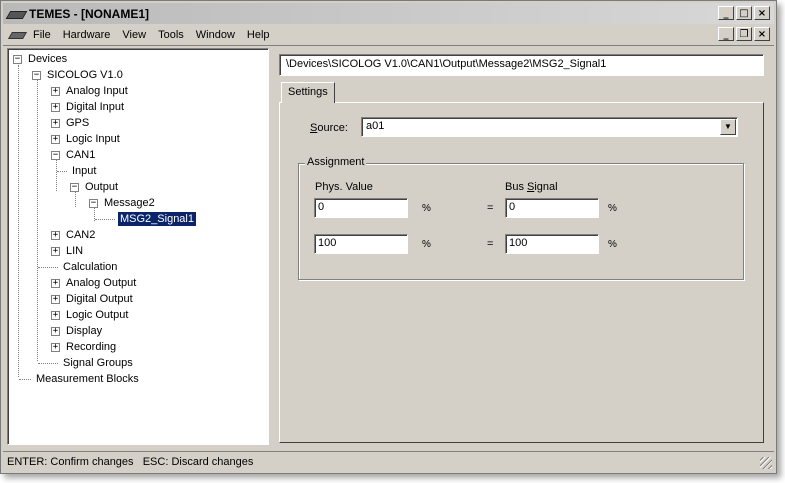 The height and width of the screenshot is (483, 785). I want to click on tree-item-label: Message2, so click(129, 203).